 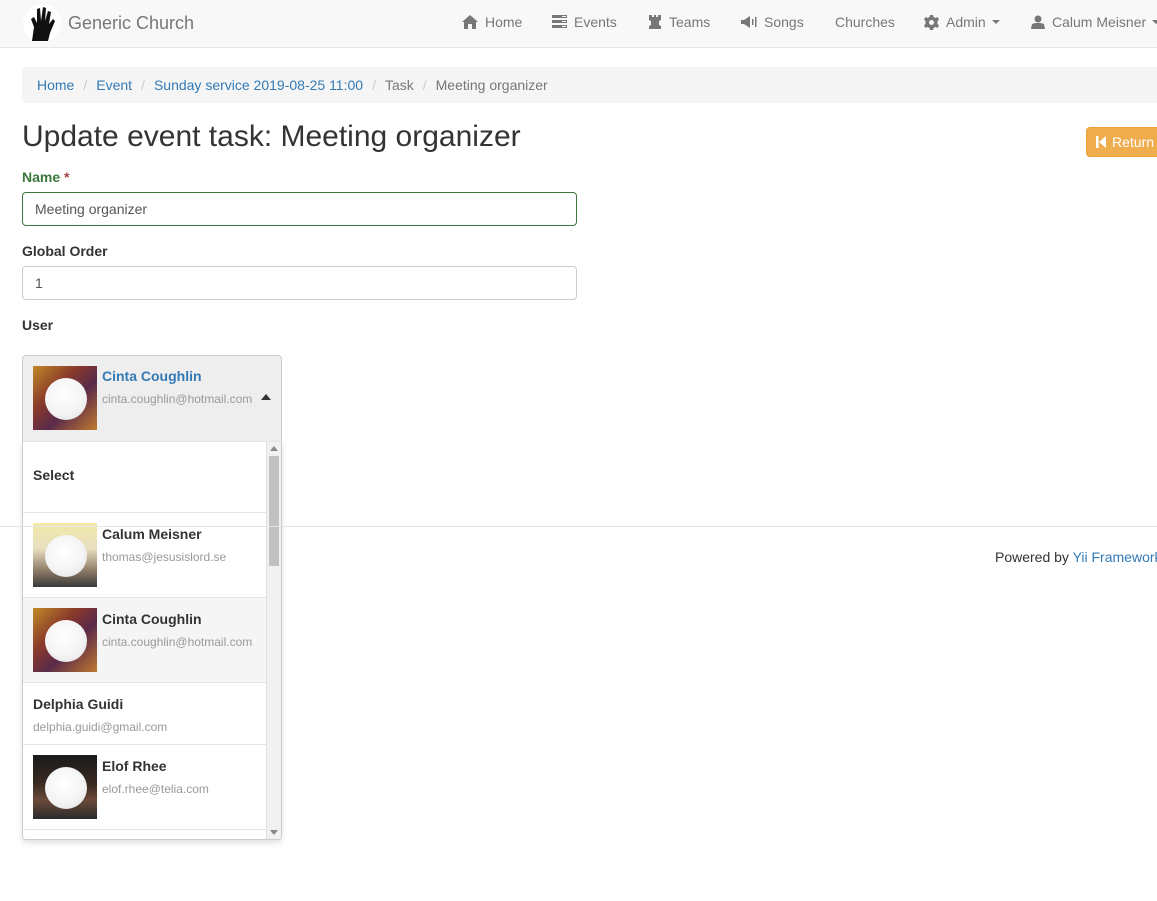 I want to click on nav-churches: Churches, so click(x=865, y=22).